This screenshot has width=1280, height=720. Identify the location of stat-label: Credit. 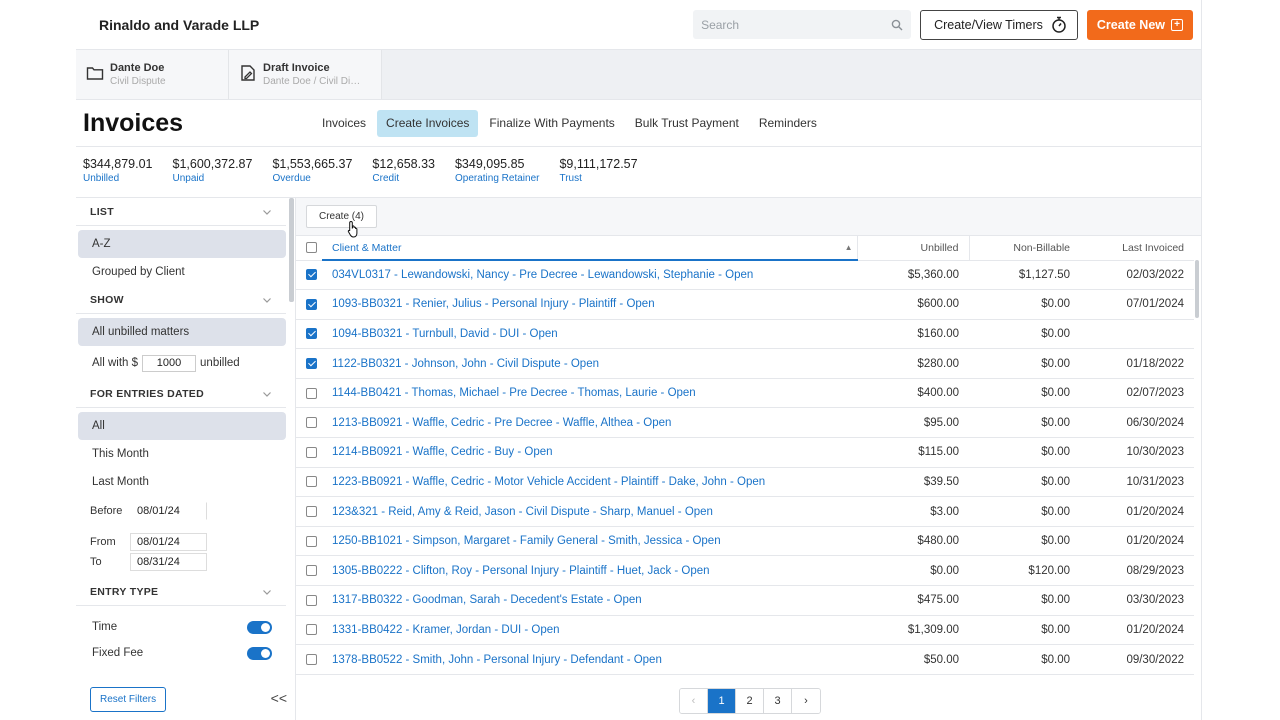
(403, 178).